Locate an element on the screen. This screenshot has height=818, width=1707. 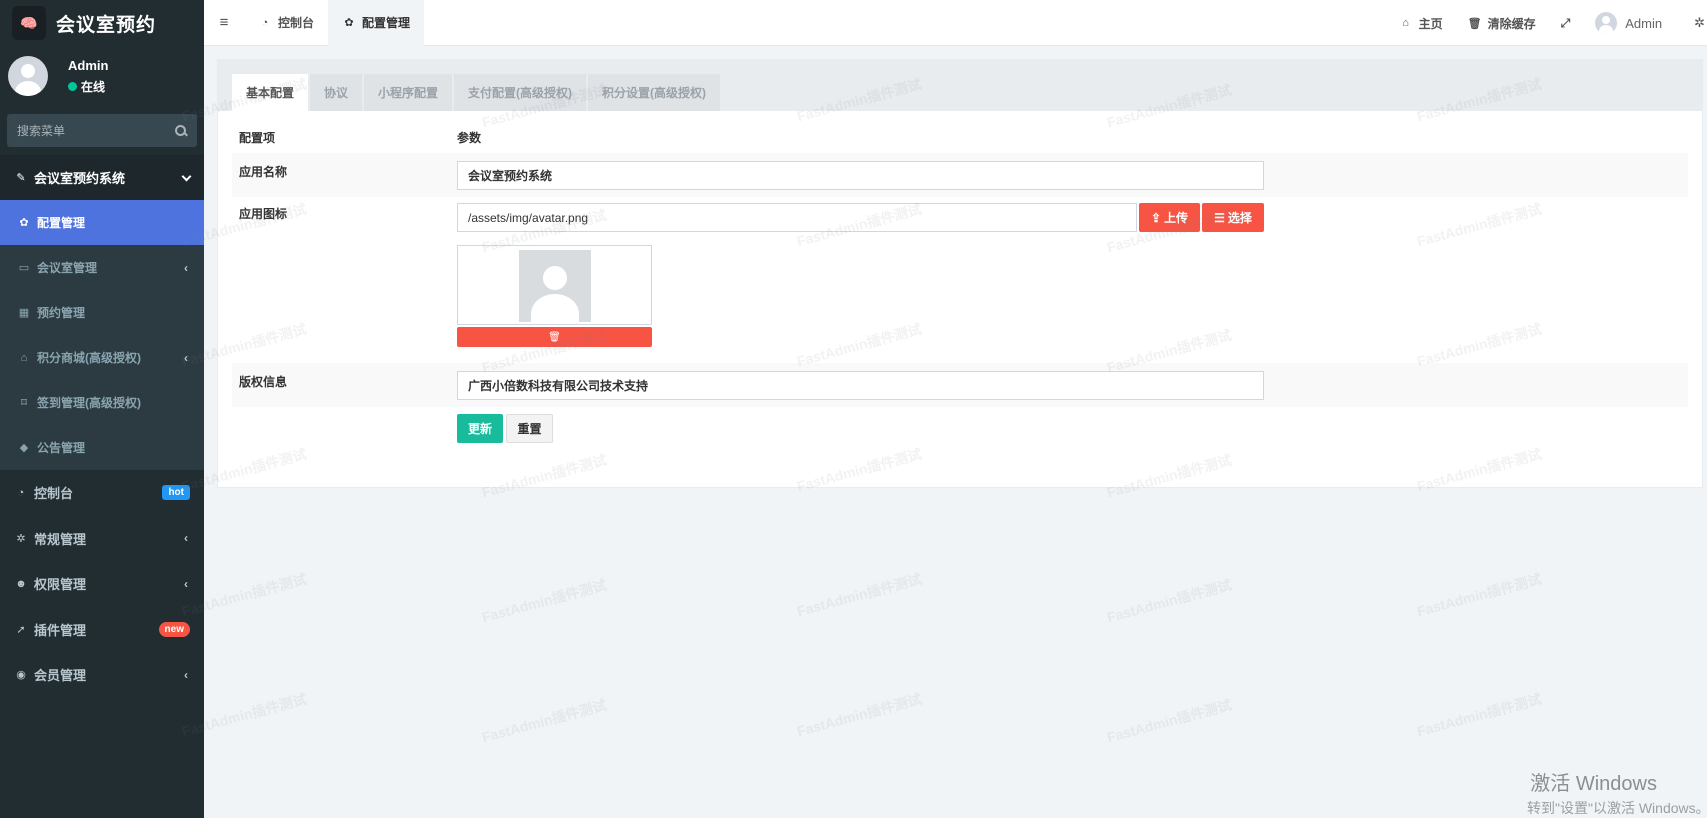
upload-button: ⇪ 上传 is located at coordinates (1169, 217).